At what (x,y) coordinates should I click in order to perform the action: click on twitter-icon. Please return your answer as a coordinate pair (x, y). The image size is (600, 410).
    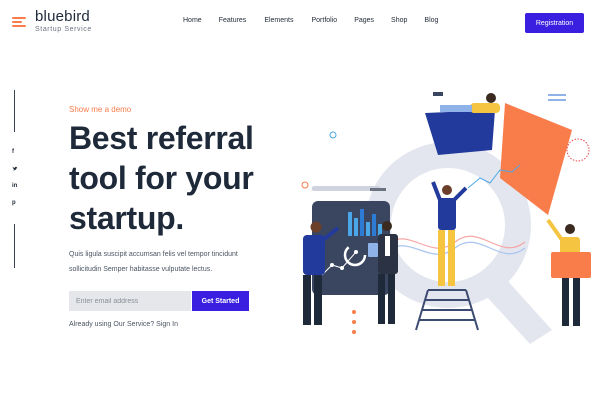
    Looking at the image, I should click on (15, 170).